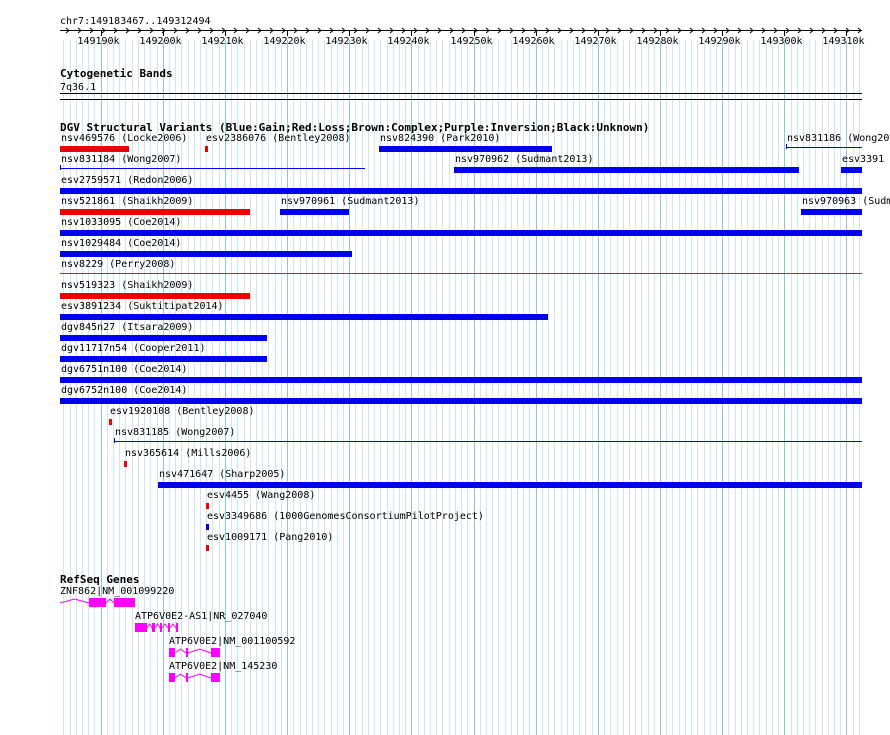 The width and height of the screenshot is (890, 735). What do you see at coordinates (188, 453) in the screenshot?
I see `variant-label: nsv365614 (Mills2006)` at bounding box center [188, 453].